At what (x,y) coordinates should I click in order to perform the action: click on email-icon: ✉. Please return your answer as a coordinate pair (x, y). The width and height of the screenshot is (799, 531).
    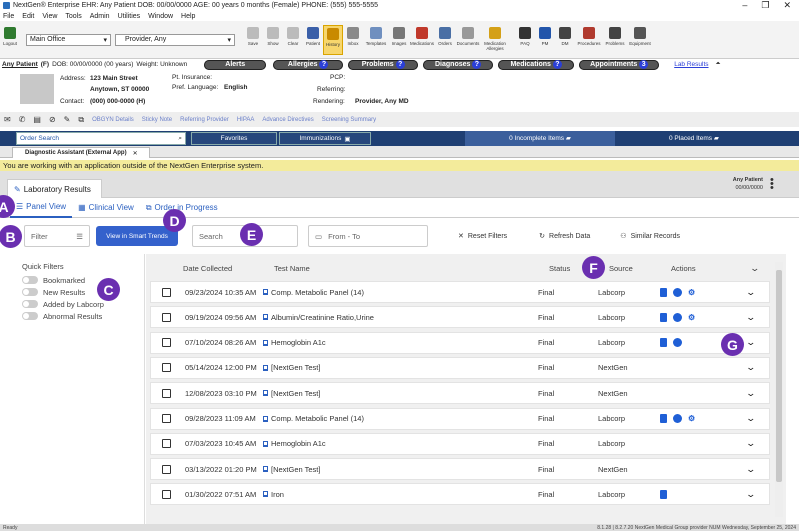
    Looking at the image, I should click on (7, 119).